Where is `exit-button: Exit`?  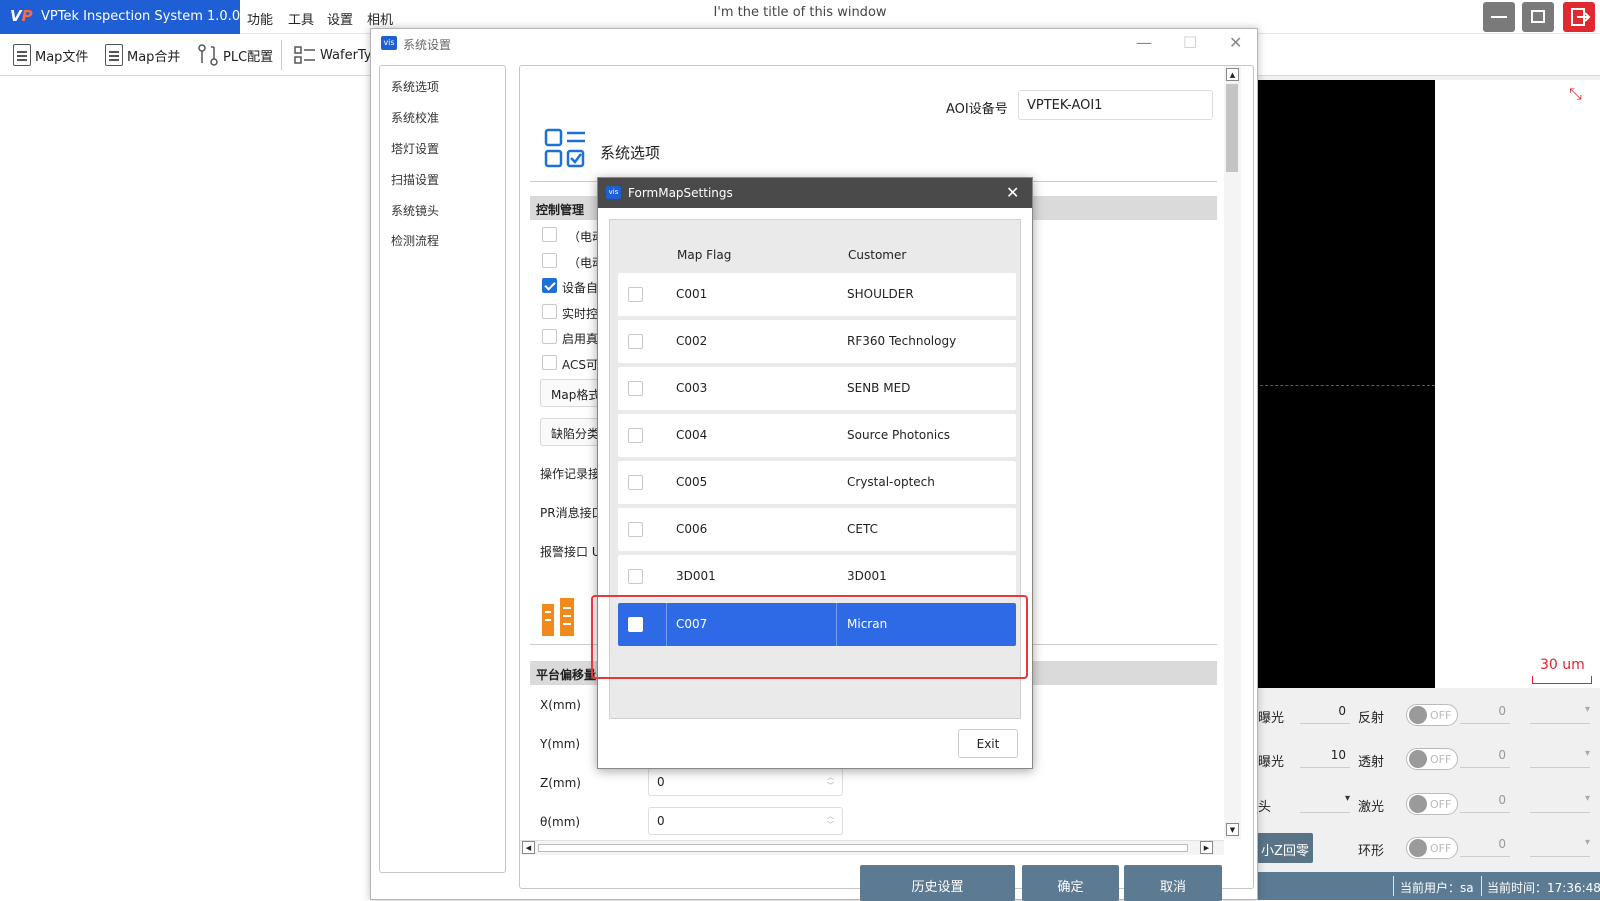 exit-button: Exit is located at coordinates (988, 743).